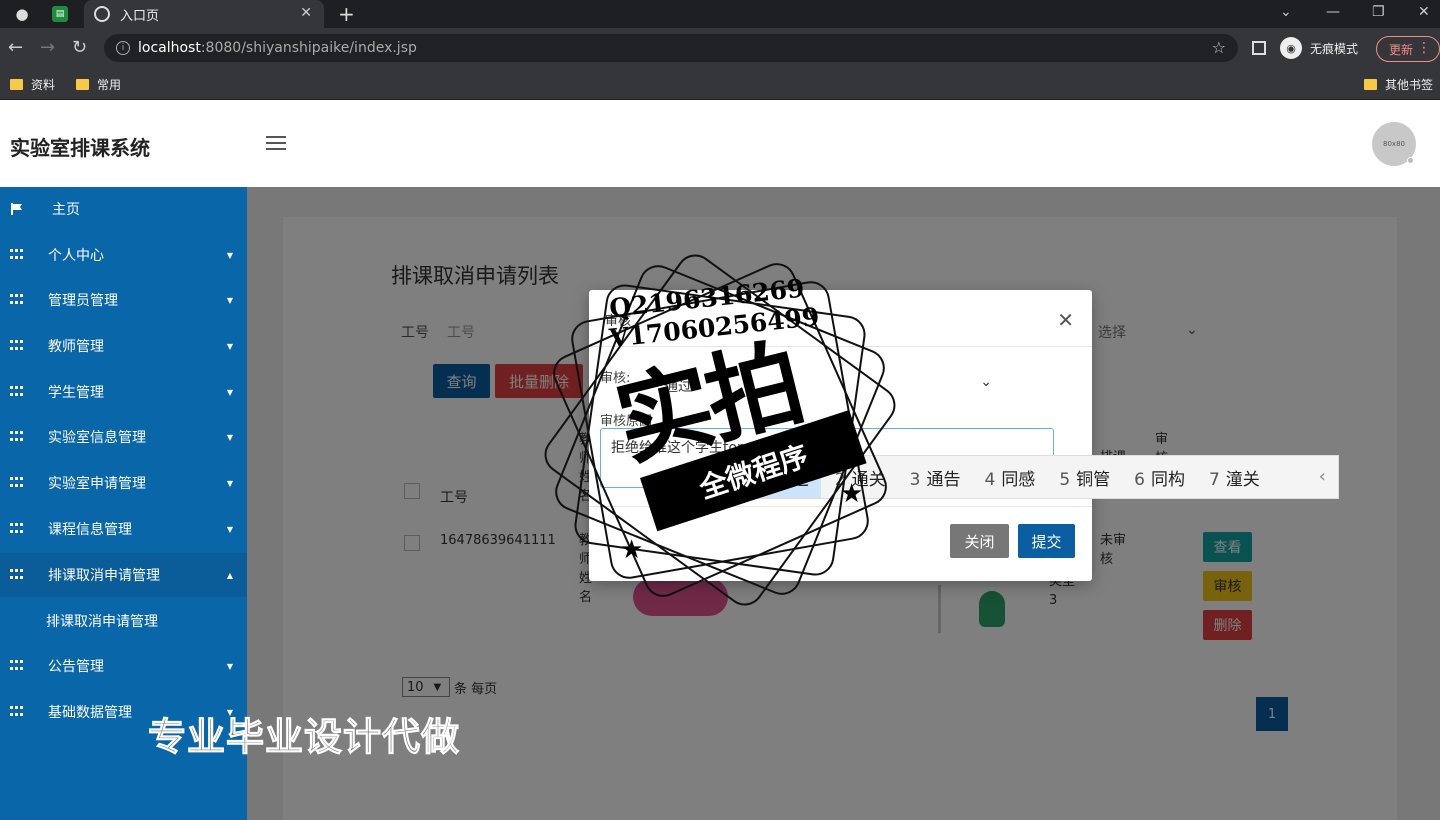 The width and height of the screenshot is (1440, 820). I want to click on ime-candidate-number: 6, so click(1139, 479).